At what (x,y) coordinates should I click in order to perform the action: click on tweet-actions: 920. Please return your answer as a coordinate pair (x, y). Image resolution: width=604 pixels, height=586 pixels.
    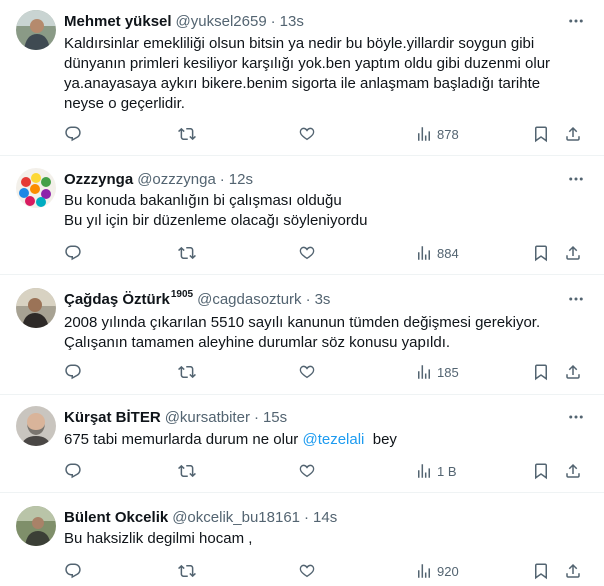
    Looking at the image, I should click on (302, 571).